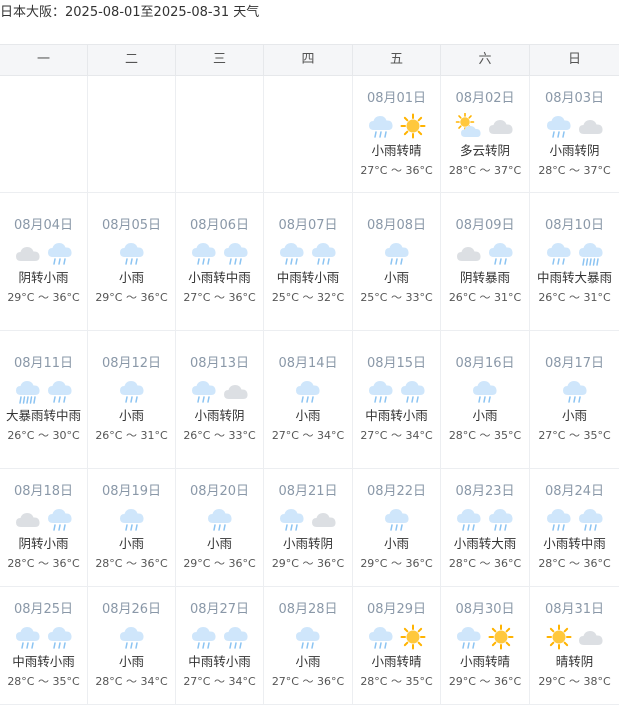  I want to click on day-cell: 08月26日 小雨 28°C ～ 34°C, so click(132, 645).